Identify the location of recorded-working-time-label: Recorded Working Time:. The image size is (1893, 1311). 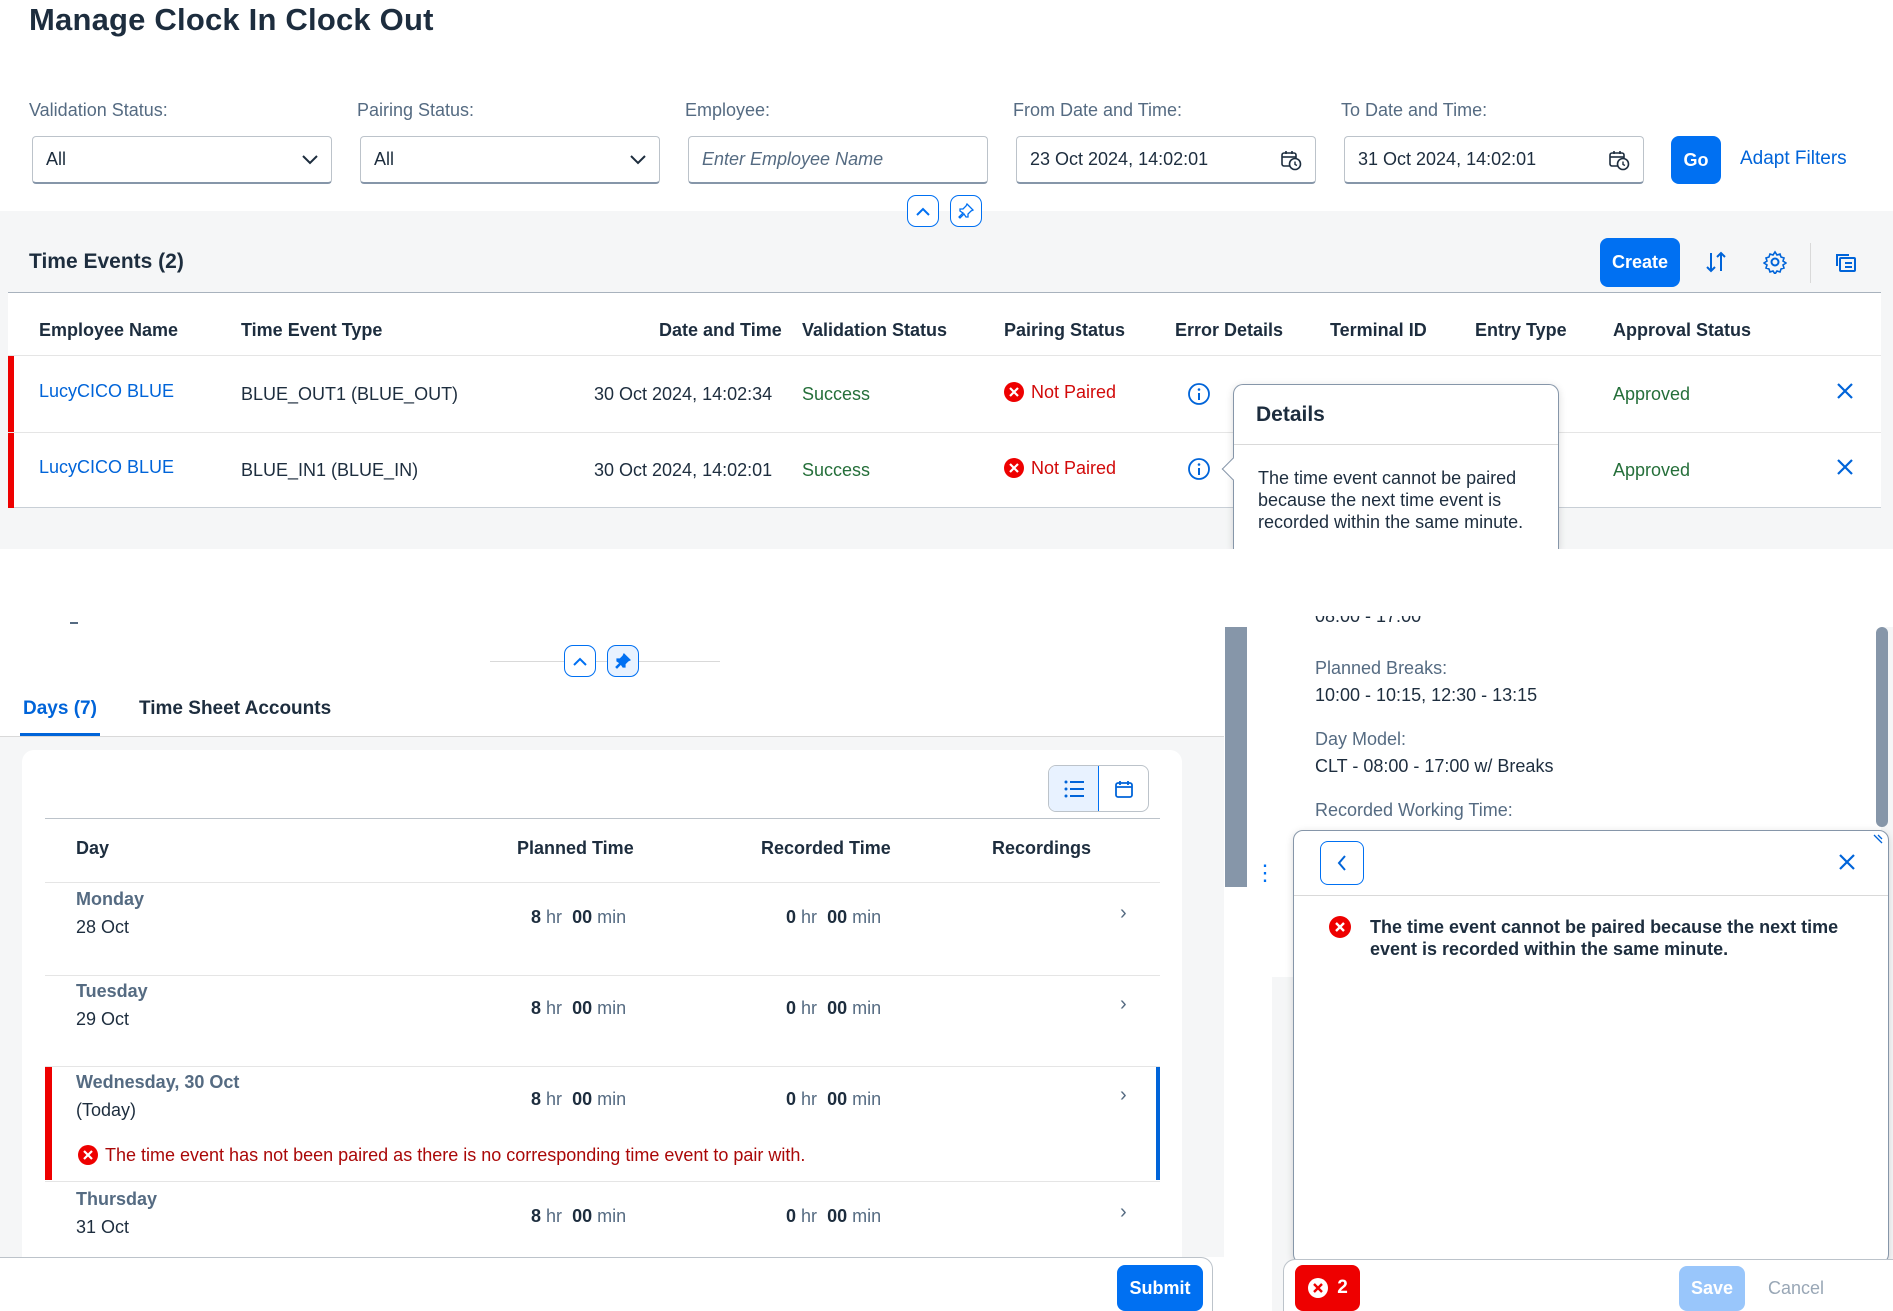
(1414, 810).